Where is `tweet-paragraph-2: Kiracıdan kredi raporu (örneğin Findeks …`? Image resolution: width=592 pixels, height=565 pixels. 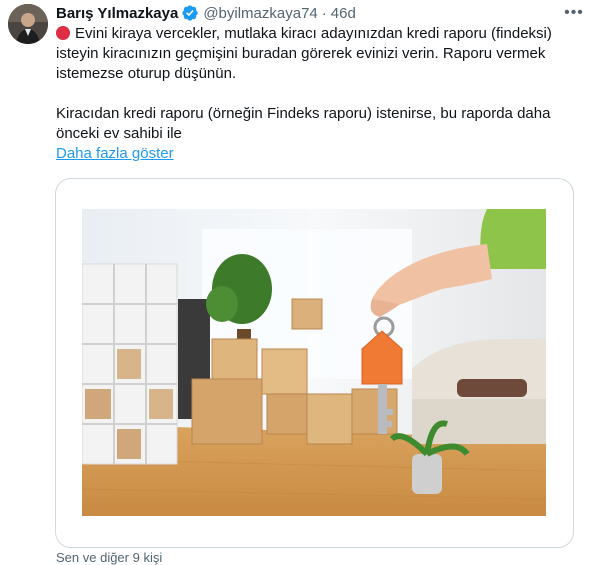
tweet-paragraph-2: Kiracıdan kredi raporu (örneğin Findeks … is located at coordinates (303, 123).